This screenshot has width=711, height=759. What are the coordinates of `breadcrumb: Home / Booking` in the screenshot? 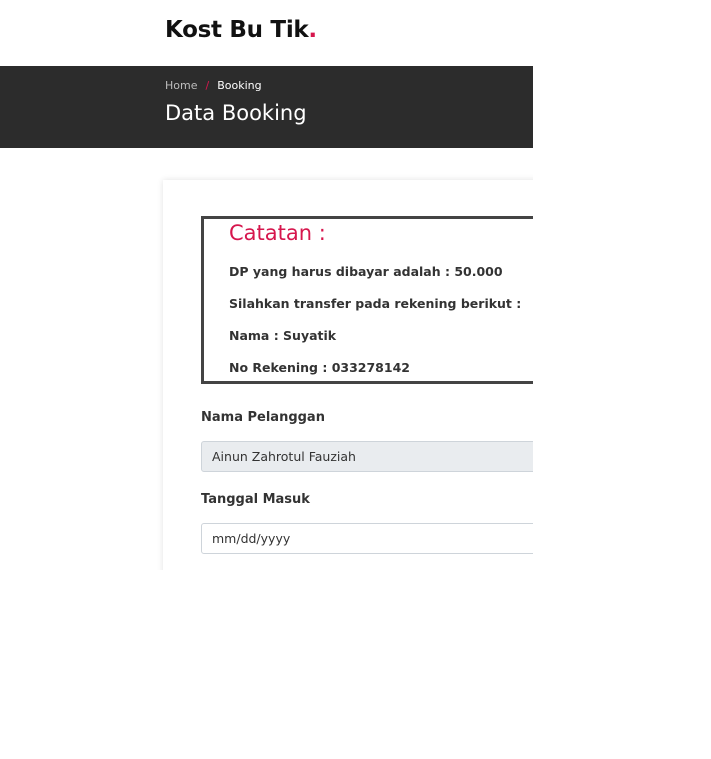 It's located at (213, 85).